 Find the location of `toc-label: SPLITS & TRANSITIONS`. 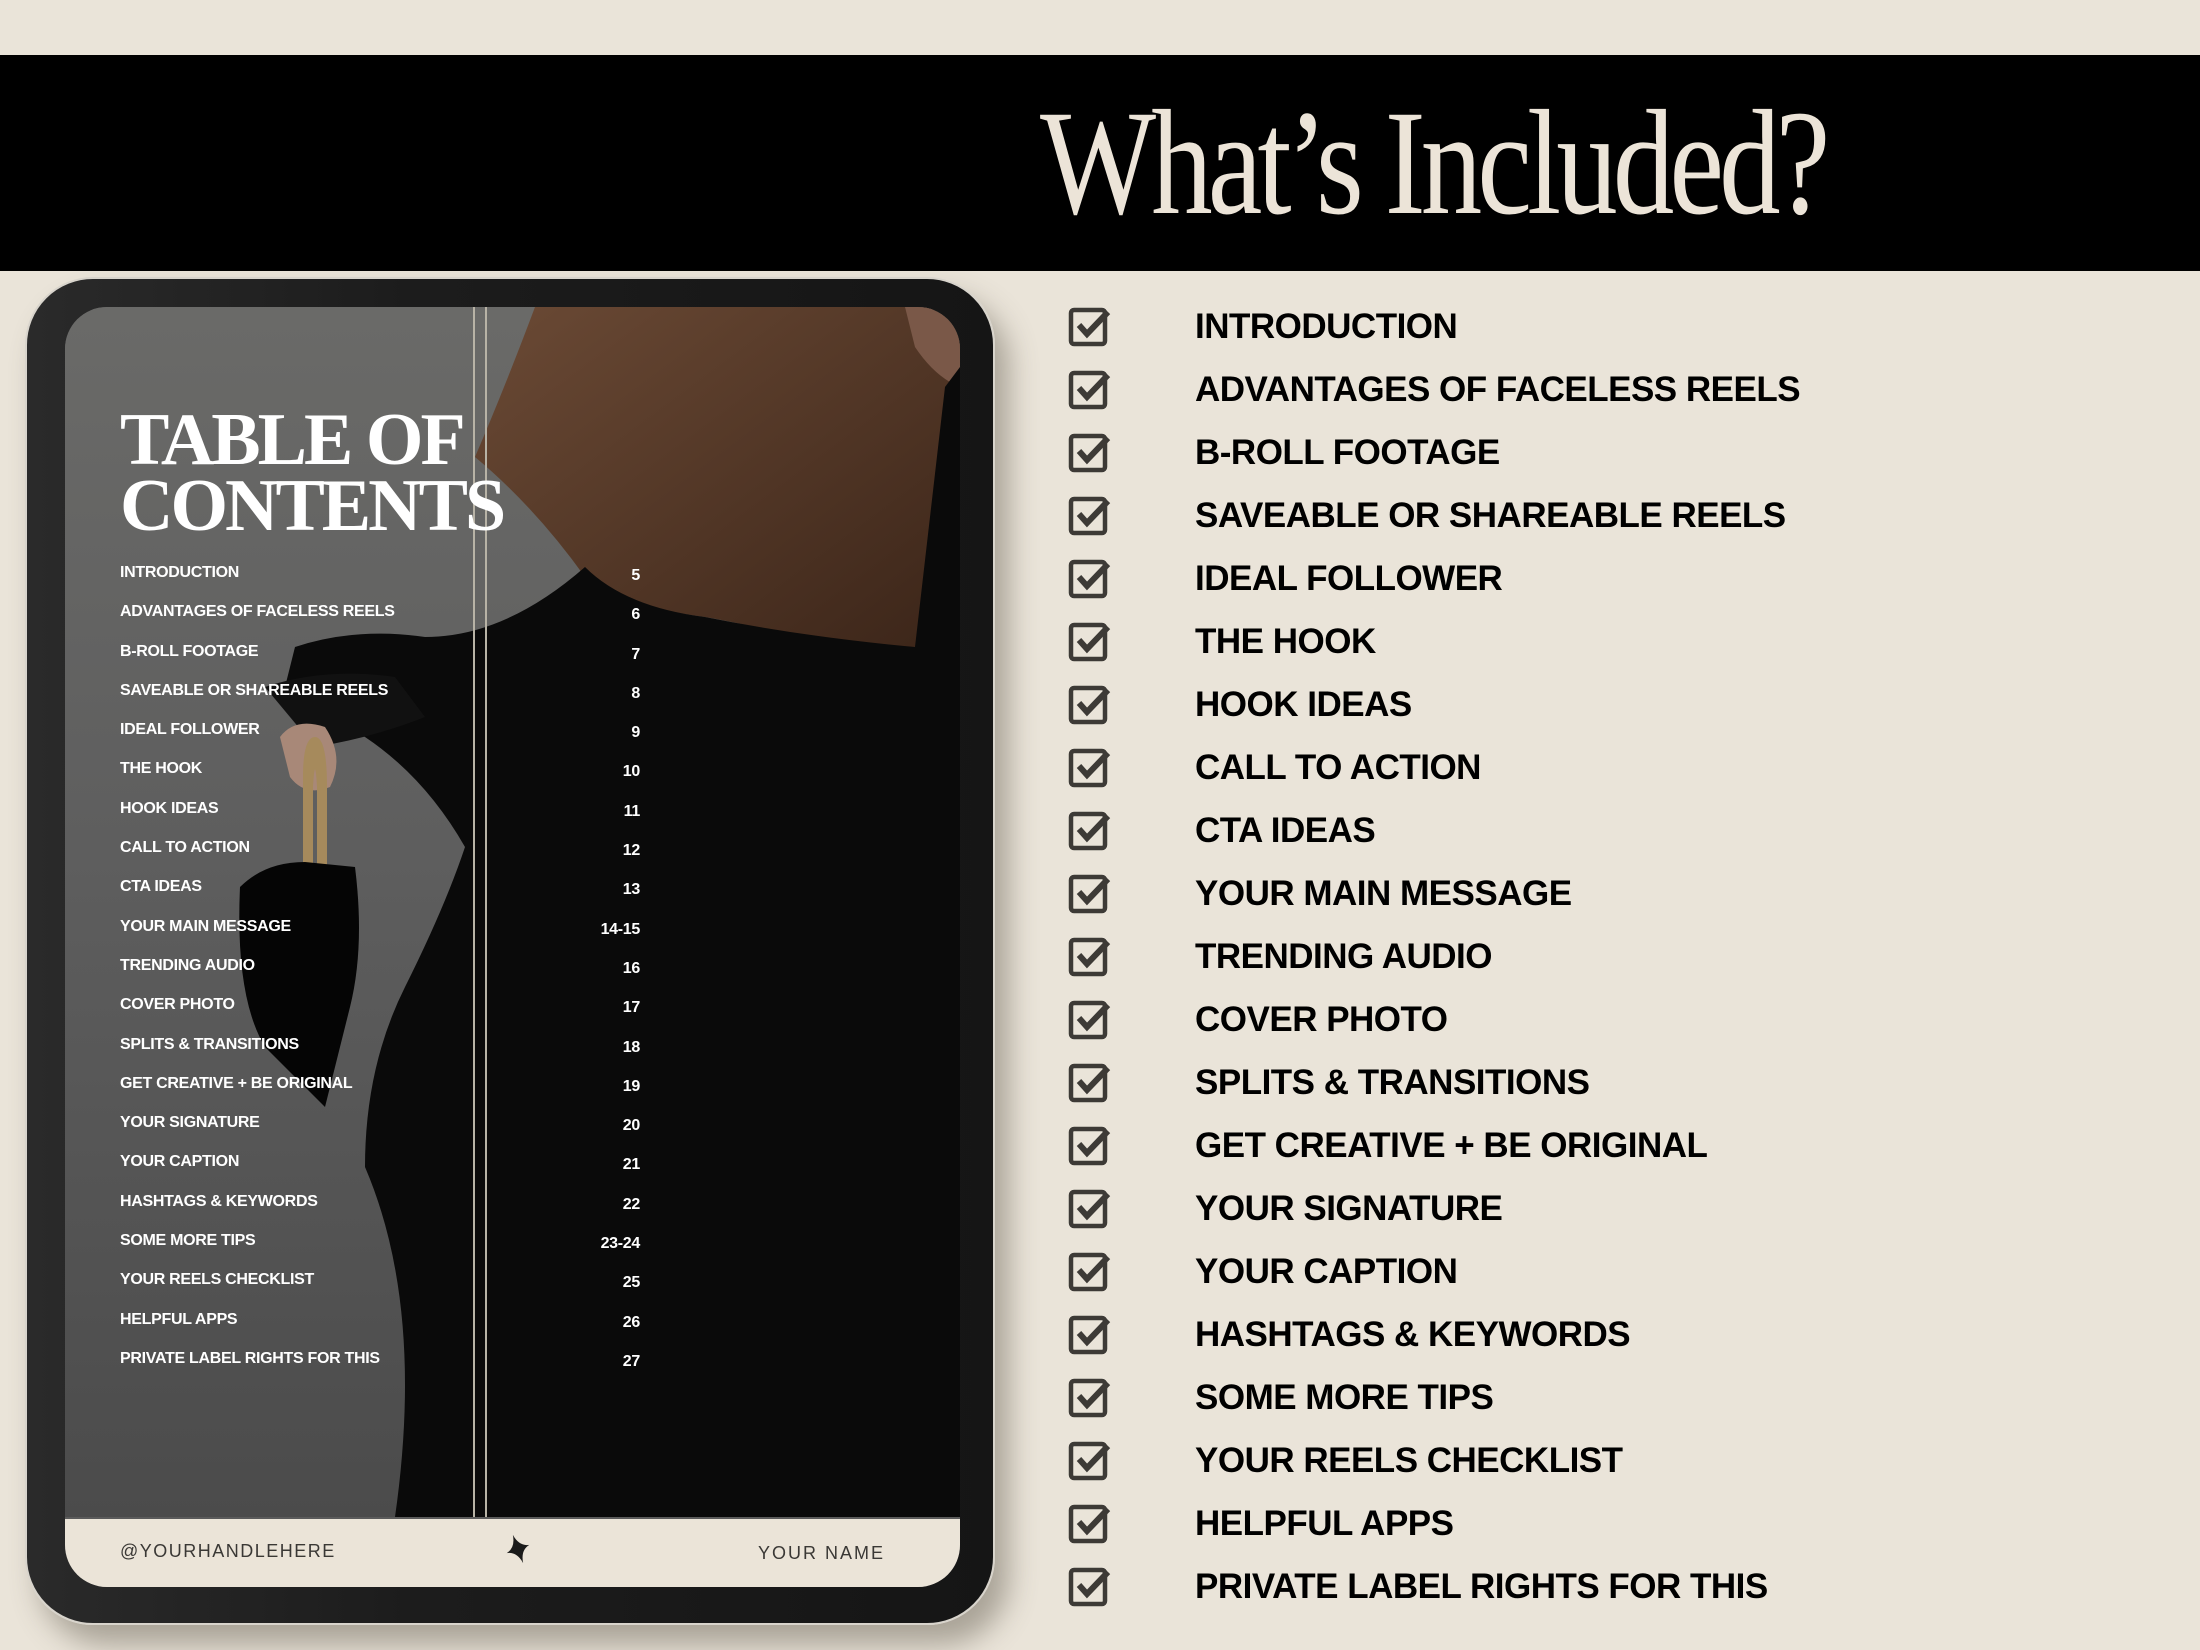

toc-label: SPLITS & TRANSITIONS is located at coordinates (209, 1044).